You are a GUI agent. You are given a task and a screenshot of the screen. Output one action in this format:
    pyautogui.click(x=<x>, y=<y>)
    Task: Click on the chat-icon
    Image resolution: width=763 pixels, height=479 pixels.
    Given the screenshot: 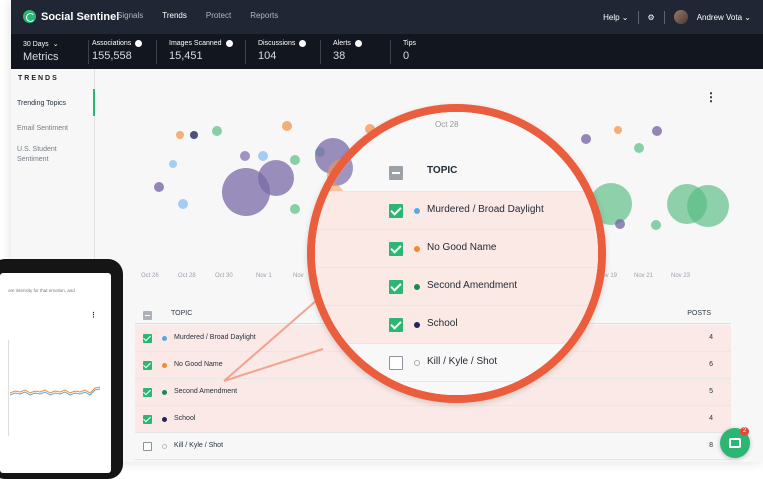 What is the action you would take?
    pyautogui.click(x=735, y=443)
    